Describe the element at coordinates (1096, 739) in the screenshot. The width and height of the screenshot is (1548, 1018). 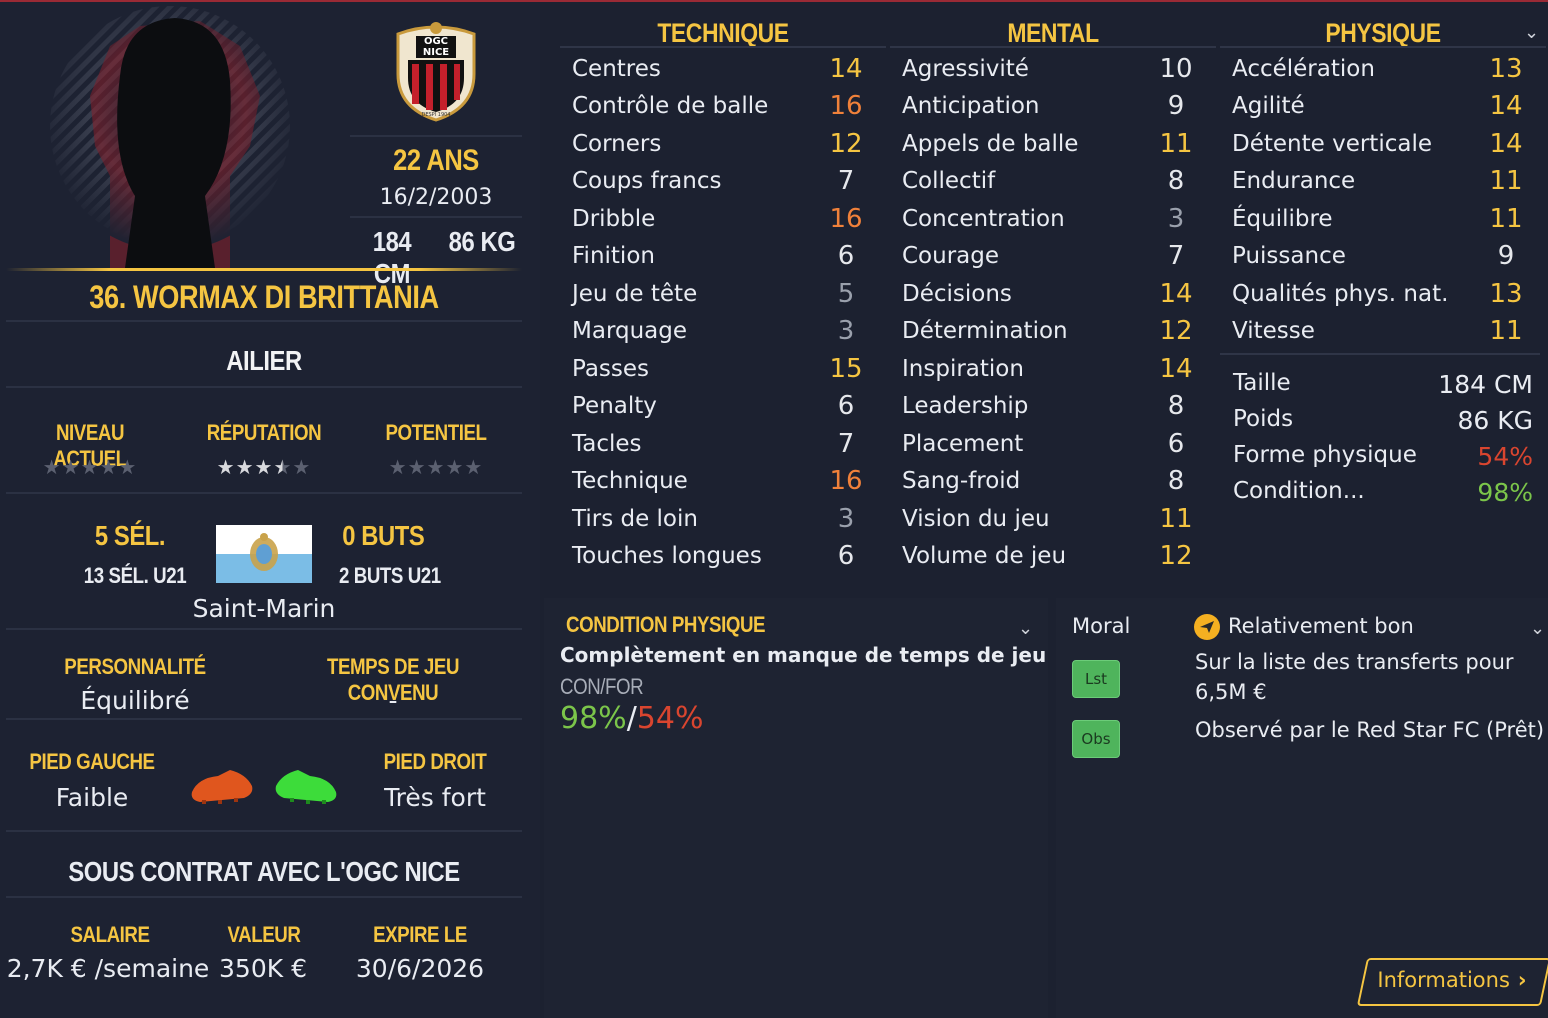
I see `scouted-badge: Obs` at that location.